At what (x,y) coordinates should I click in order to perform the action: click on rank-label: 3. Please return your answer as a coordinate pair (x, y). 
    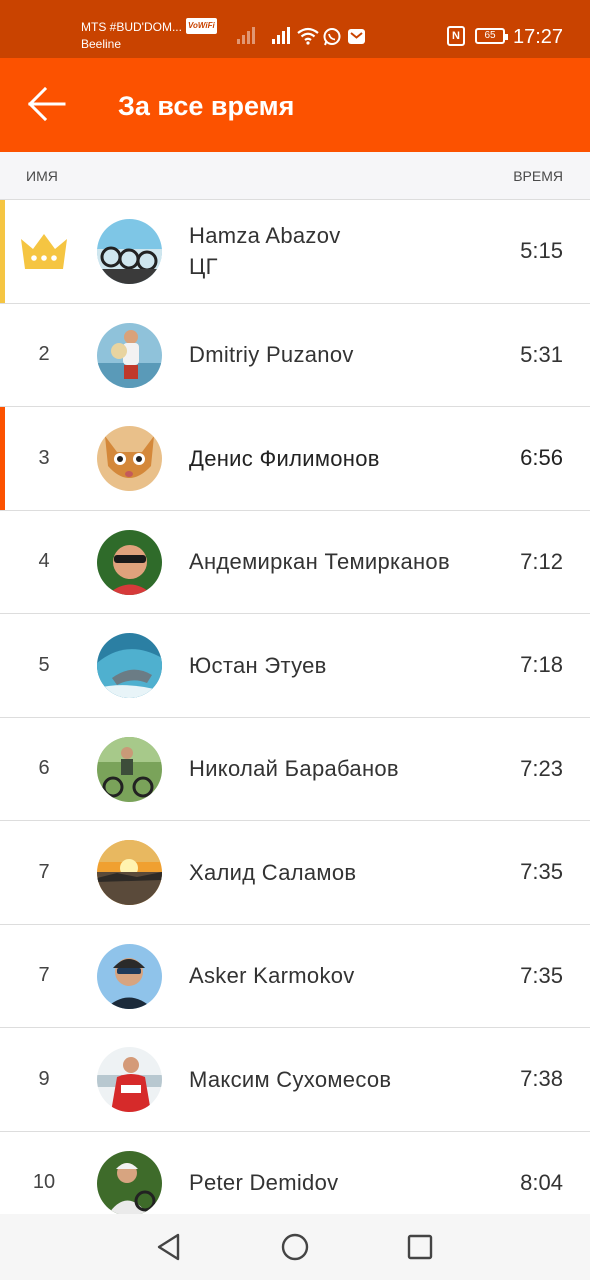
    Looking at the image, I should click on (44, 457).